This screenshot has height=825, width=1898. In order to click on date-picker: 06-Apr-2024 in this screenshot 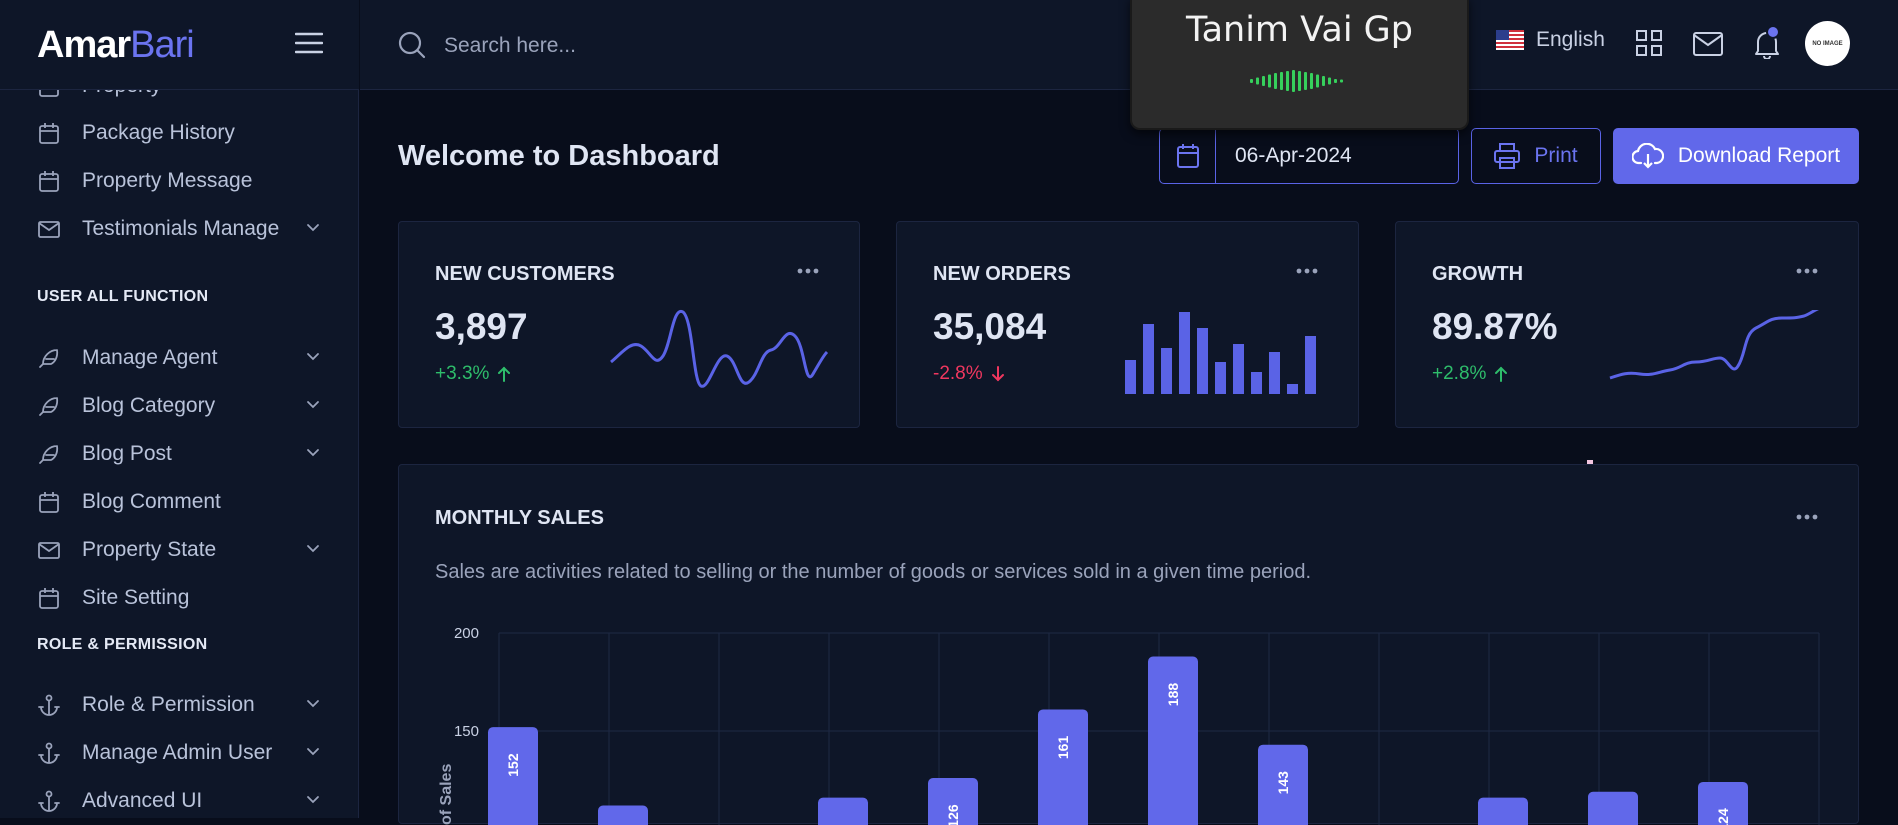, I will do `click(1309, 156)`.